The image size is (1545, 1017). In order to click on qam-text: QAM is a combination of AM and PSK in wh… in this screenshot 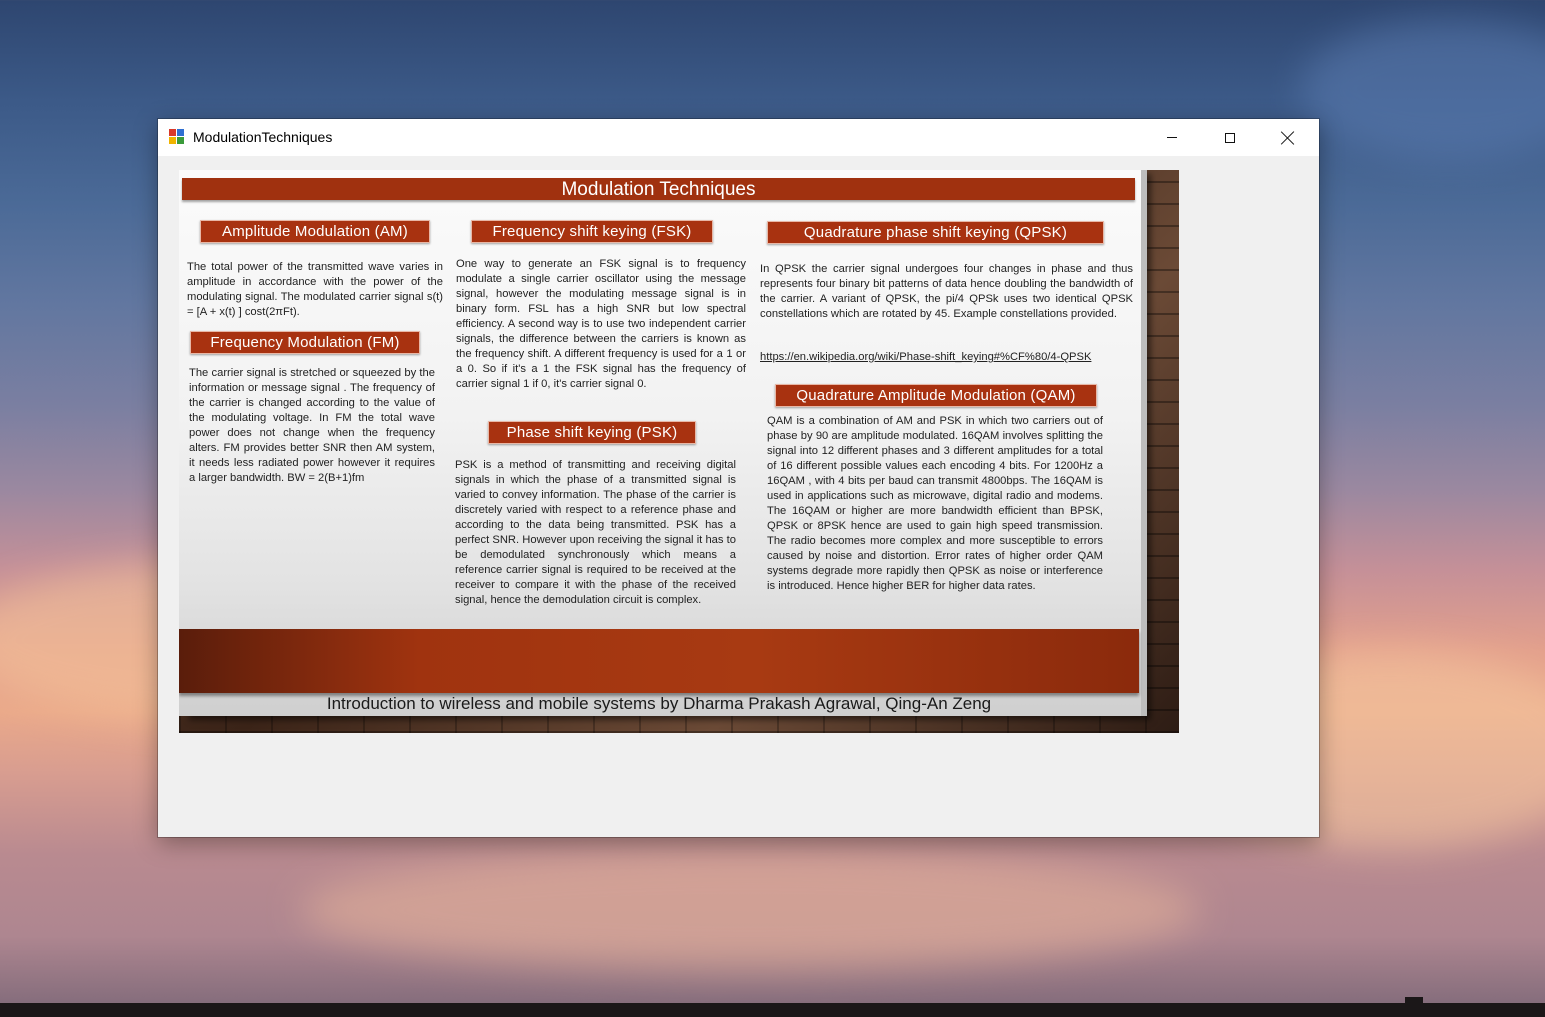, I will do `click(935, 503)`.